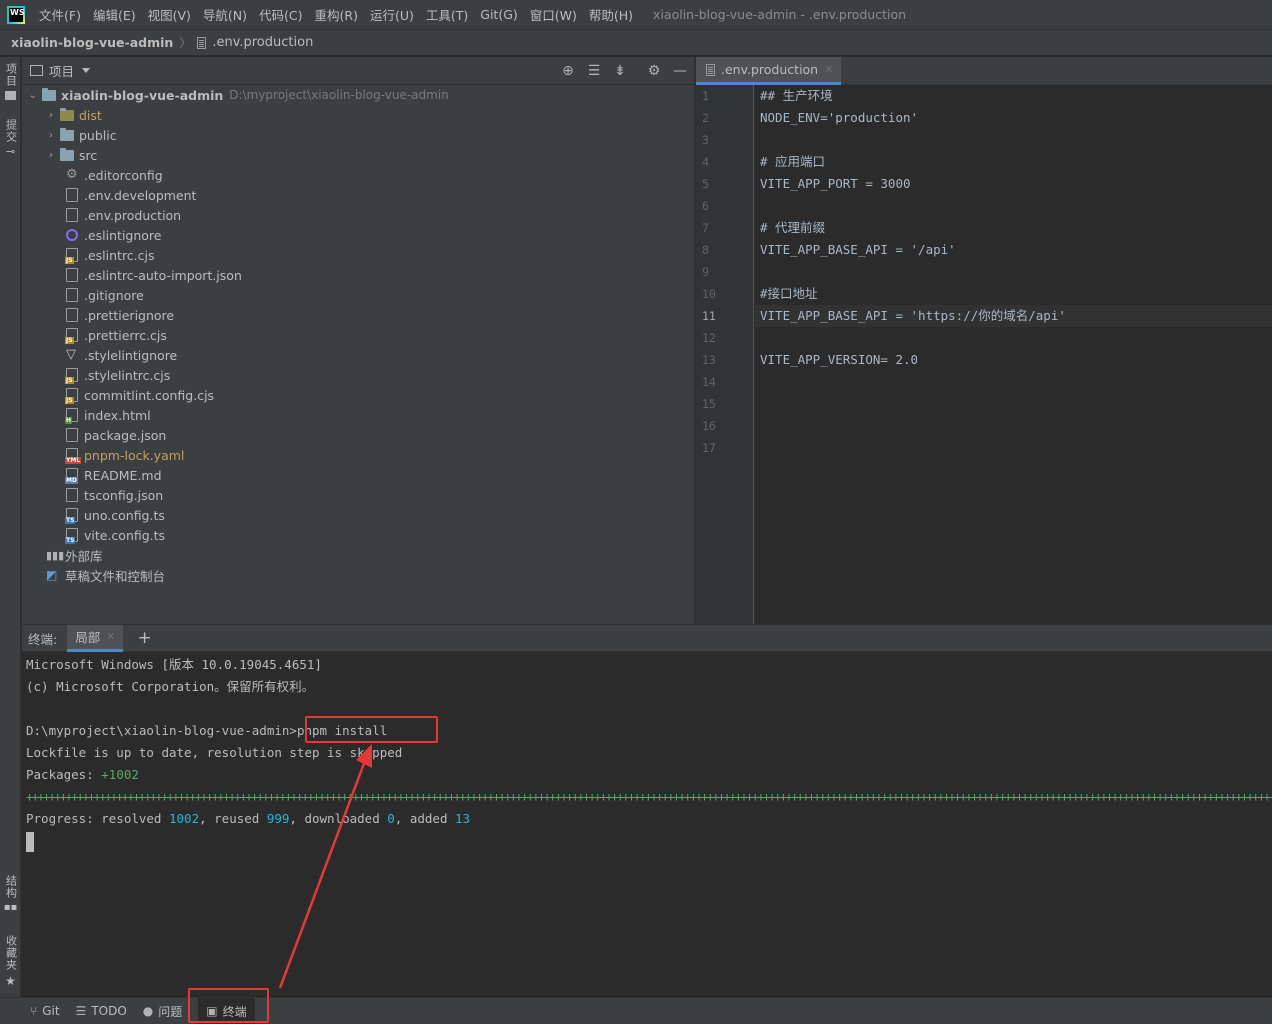  What do you see at coordinates (705, 206) in the screenshot?
I see `line-number: 6` at bounding box center [705, 206].